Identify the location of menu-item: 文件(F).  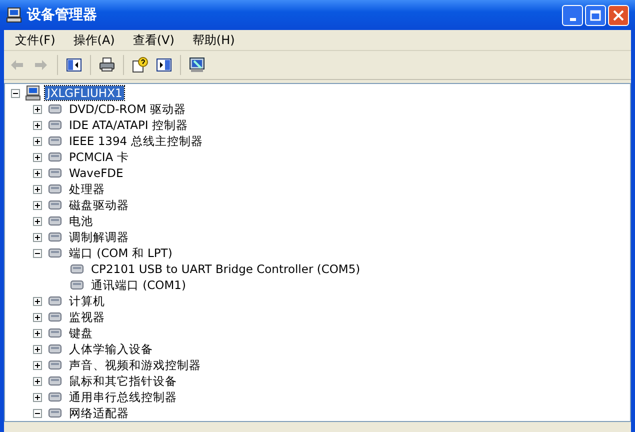
(35, 40).